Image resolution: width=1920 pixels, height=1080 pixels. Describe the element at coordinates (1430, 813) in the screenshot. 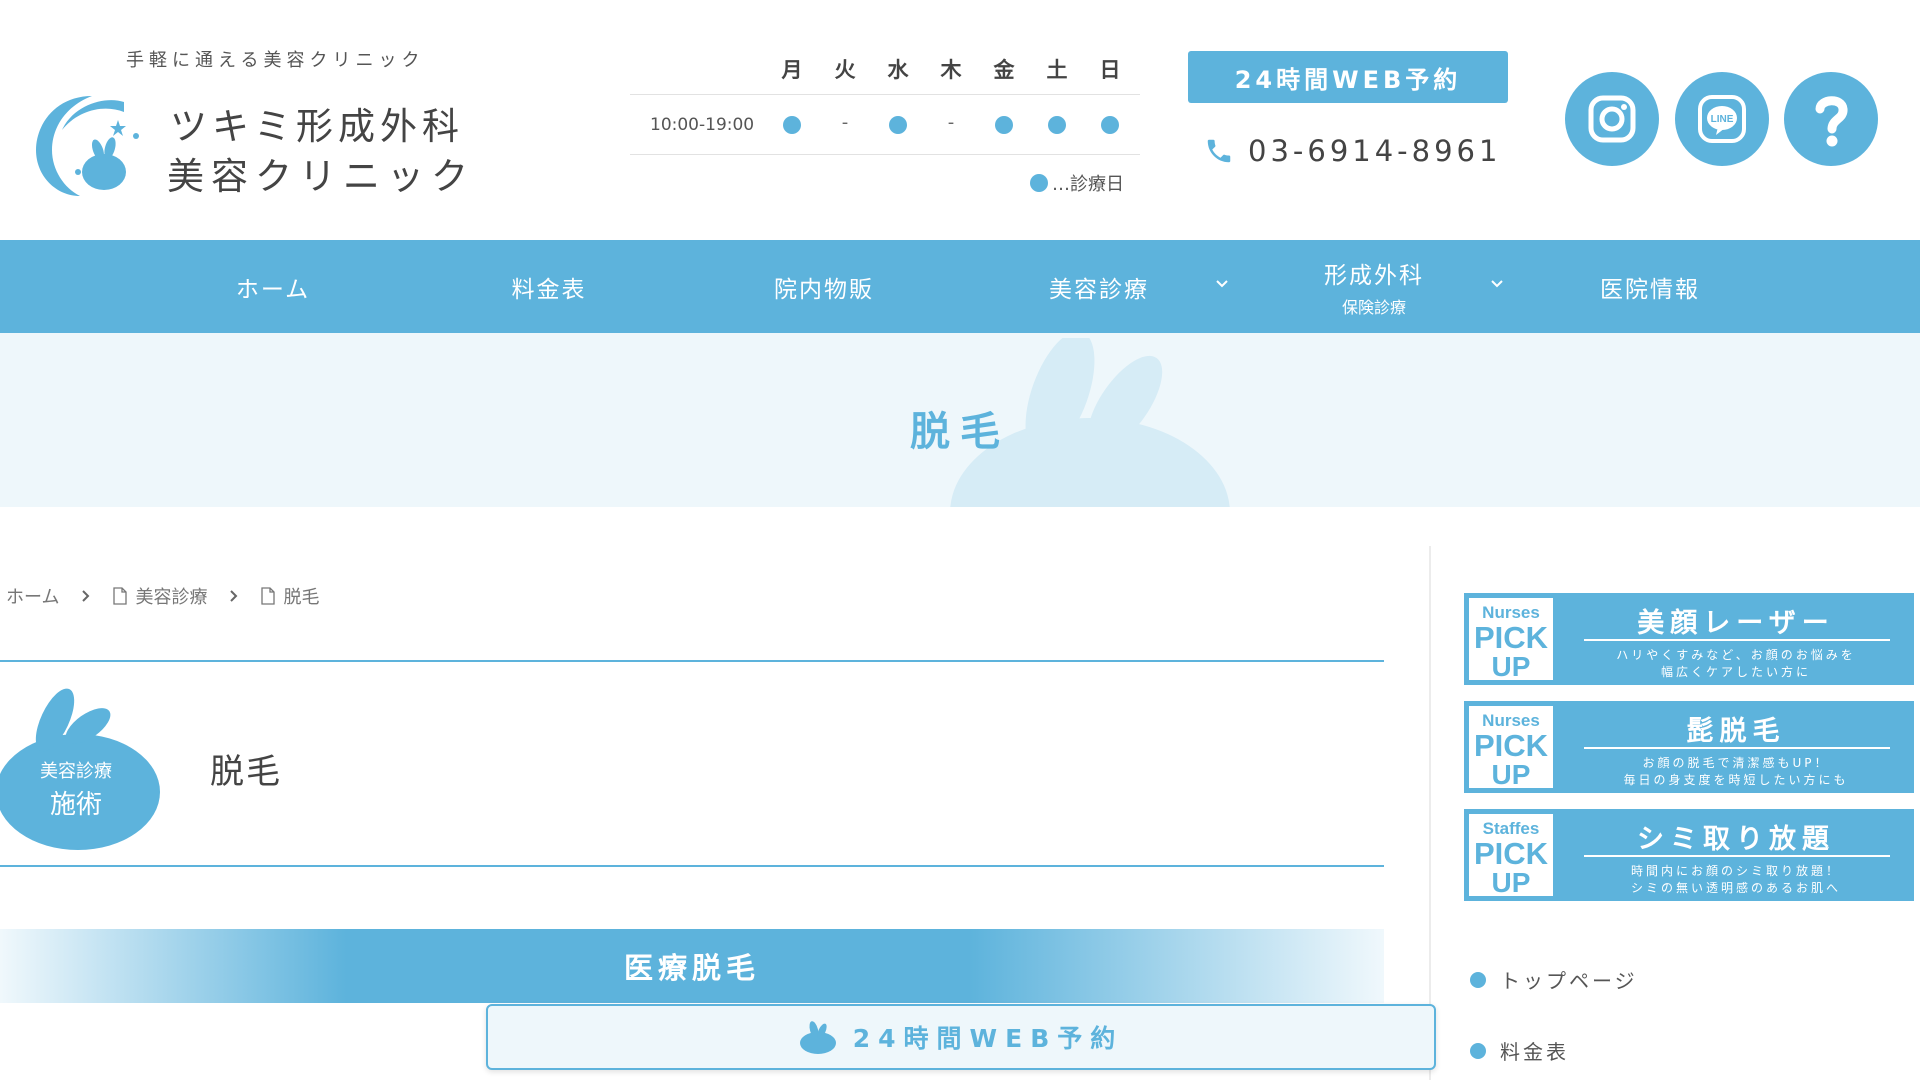

I see `sidebar-divider` at that location.